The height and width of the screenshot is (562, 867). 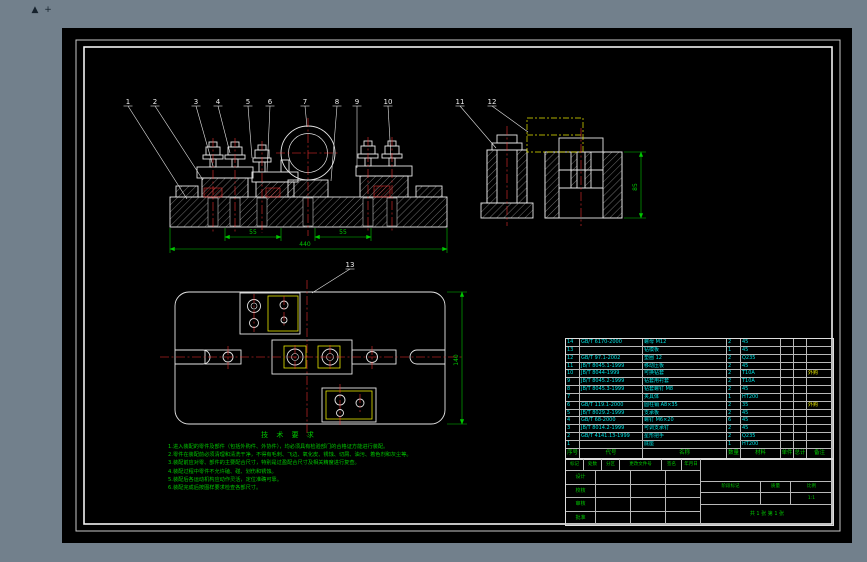 I want to click on bom-cell: 螺母 M12, so click(x=685, y=343).